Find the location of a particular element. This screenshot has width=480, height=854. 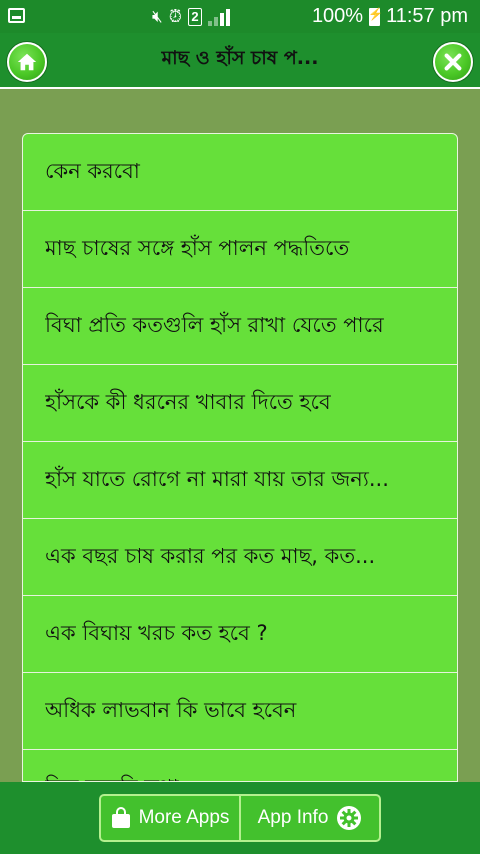

list-item-label: কেন করবো is located at coordinates (92, 170).